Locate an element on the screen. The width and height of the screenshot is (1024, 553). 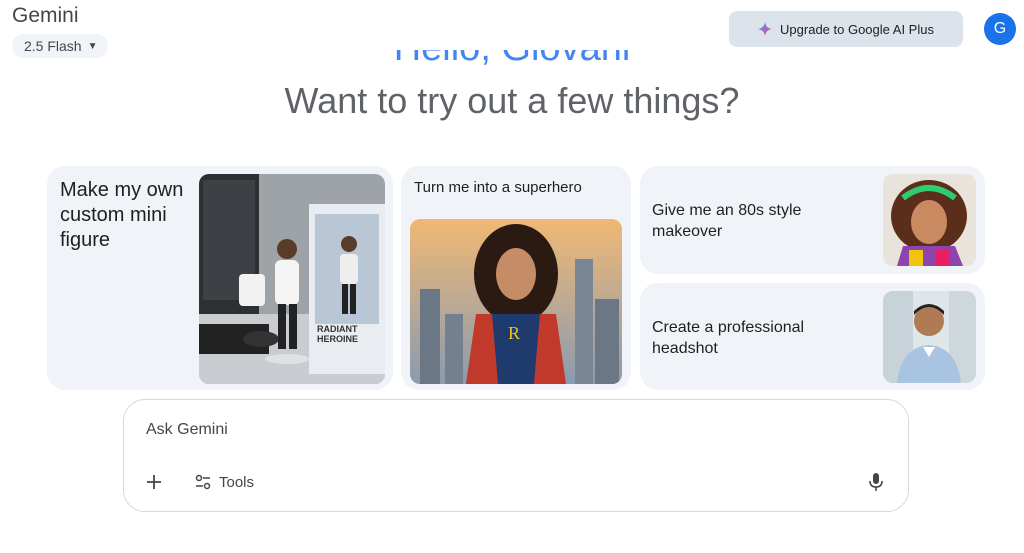
svg-text: HEROINE is located at coordinates (337, 339).